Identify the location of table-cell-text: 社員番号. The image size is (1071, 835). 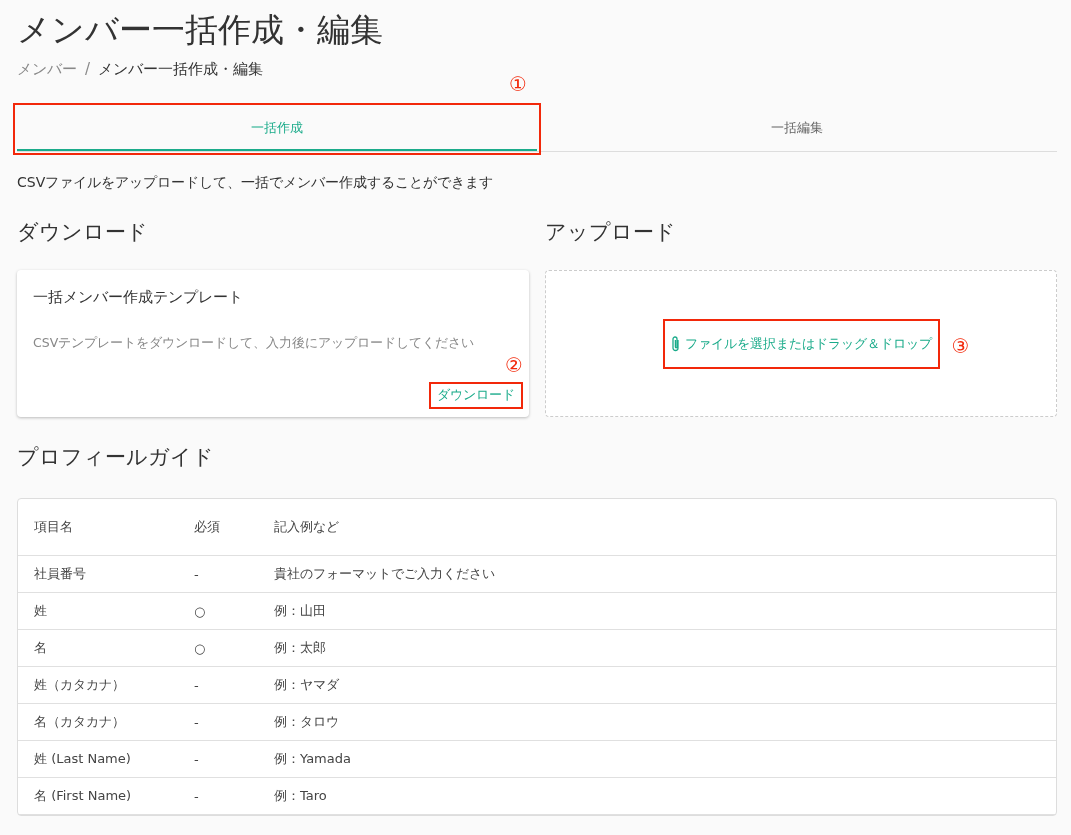
(60, 574).